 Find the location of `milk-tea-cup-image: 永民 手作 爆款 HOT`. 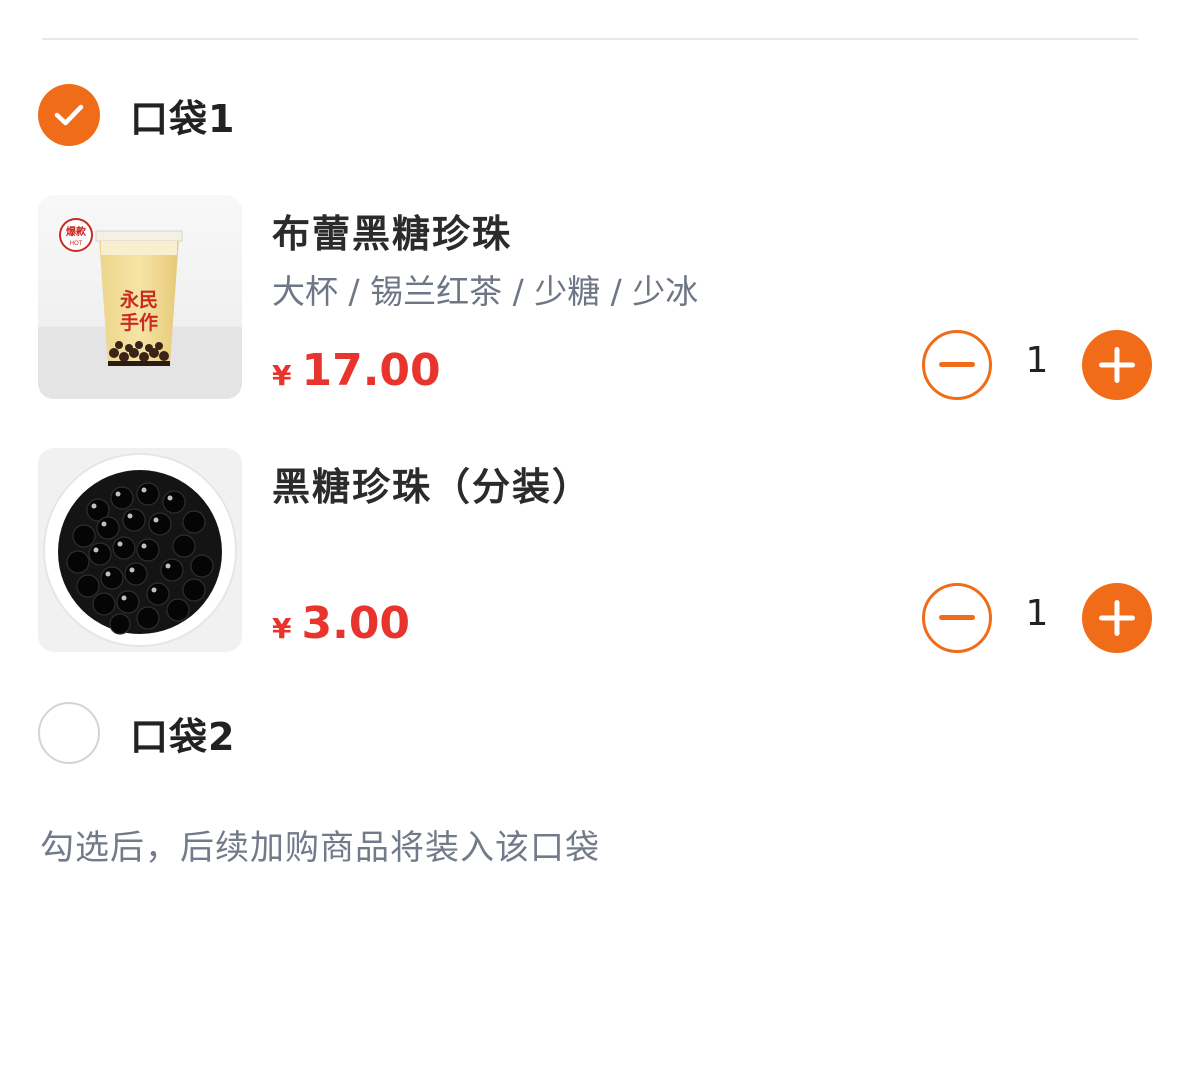

milk-tea-cup-image: 永民 手作 爆款 HOT is located at coordinates (140, 297).